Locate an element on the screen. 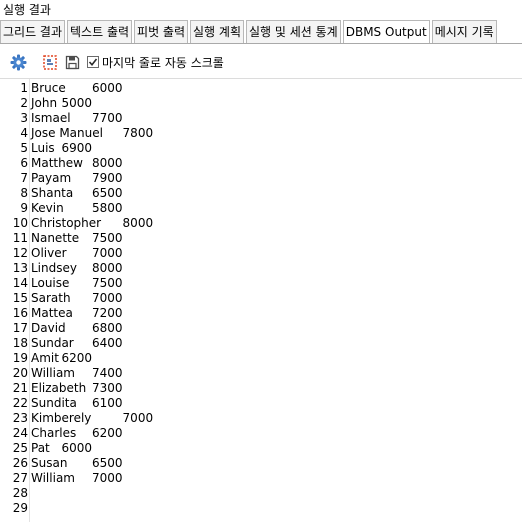 Image resolution: width=522 pixels, height=522 pixels. tab-text-output: 텍스트 출력 is located at coordinates (100, 31).